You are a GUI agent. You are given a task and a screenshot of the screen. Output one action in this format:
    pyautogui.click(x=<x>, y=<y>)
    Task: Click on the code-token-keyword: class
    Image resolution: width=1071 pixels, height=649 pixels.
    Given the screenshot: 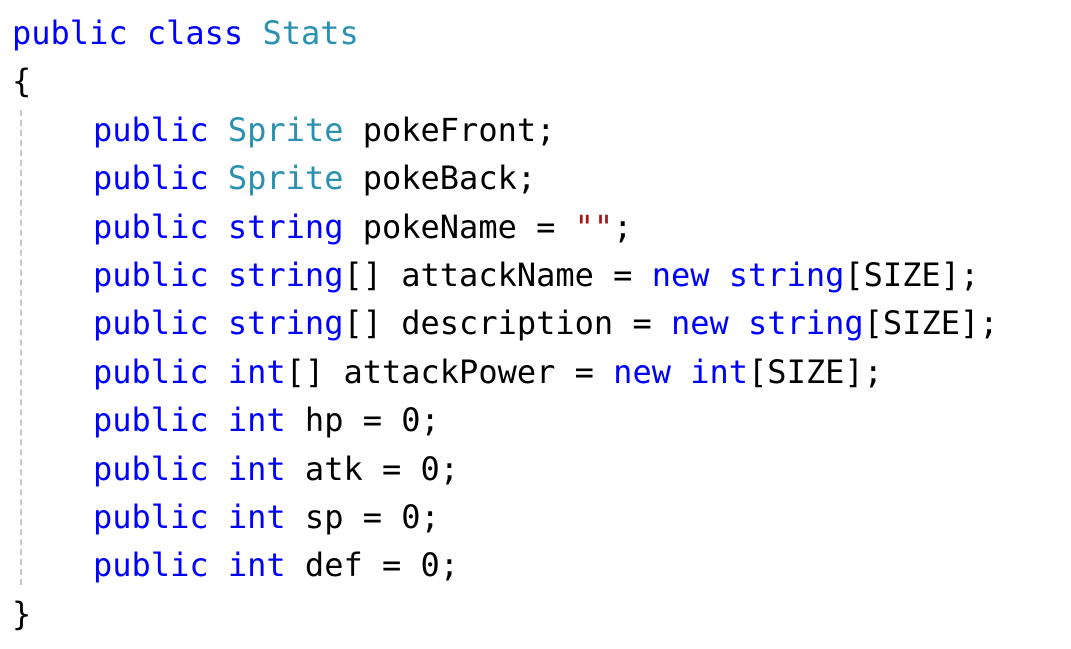 What is the action you would take?
    pyautogui.click(x=195, y=33)
    